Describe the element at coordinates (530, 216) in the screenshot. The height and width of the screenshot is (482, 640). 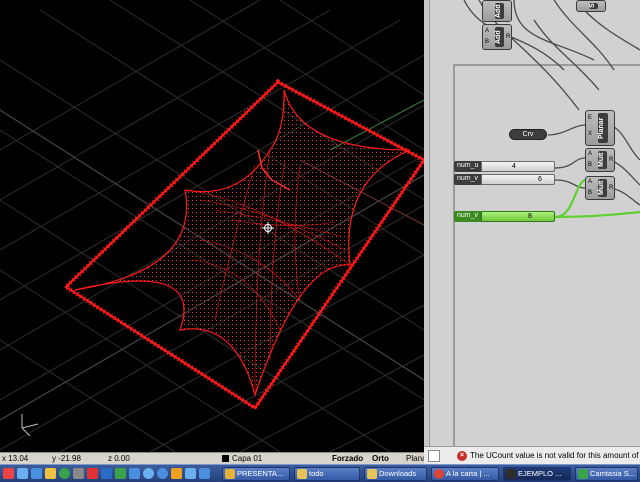
I see `slider-value: 8` at that location.